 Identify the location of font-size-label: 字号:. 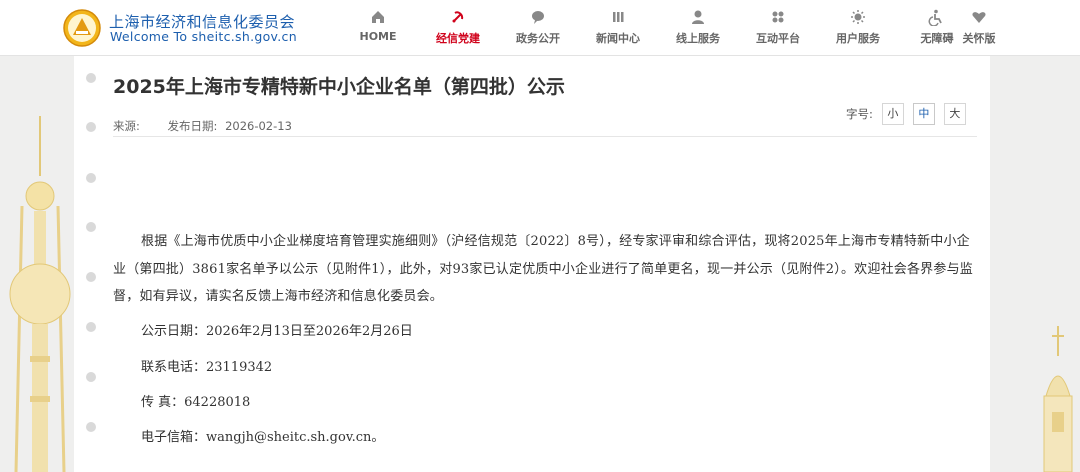
(859, 114).